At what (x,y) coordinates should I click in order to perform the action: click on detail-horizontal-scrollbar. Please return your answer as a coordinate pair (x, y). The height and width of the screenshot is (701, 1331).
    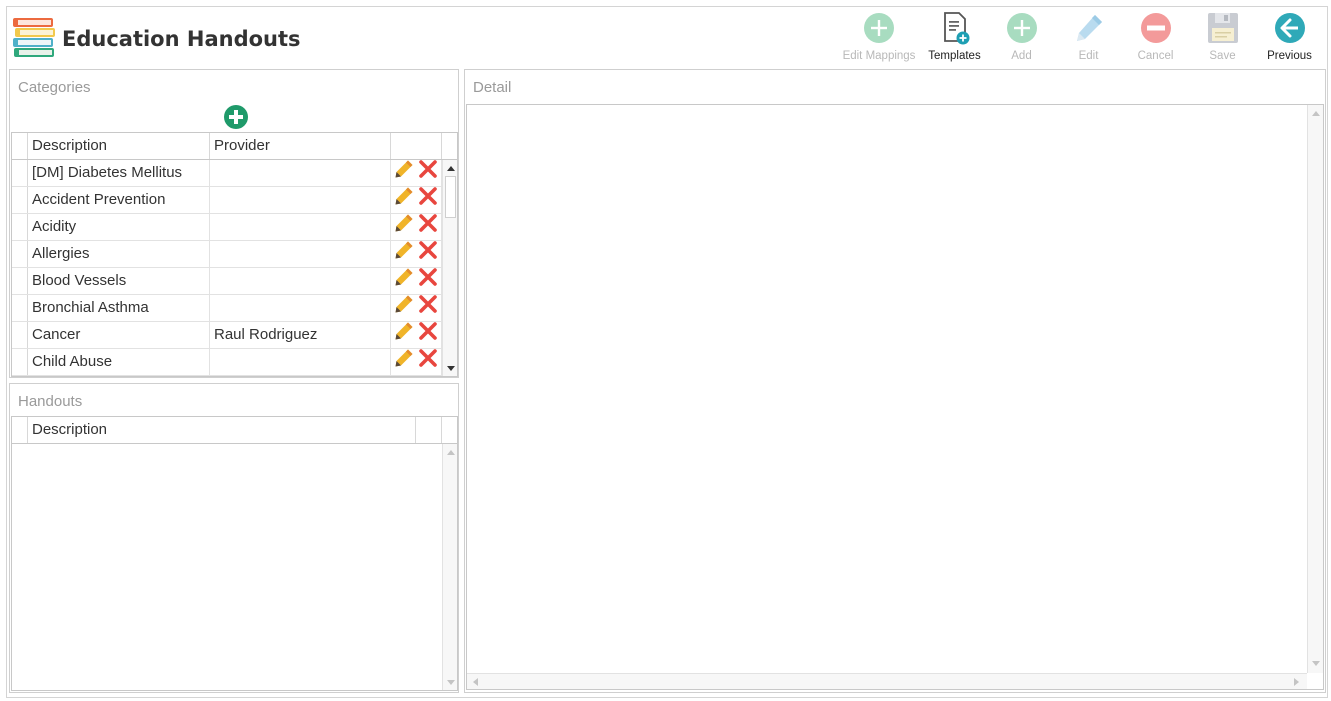
    Looking at the image, I should click on (887, 681).